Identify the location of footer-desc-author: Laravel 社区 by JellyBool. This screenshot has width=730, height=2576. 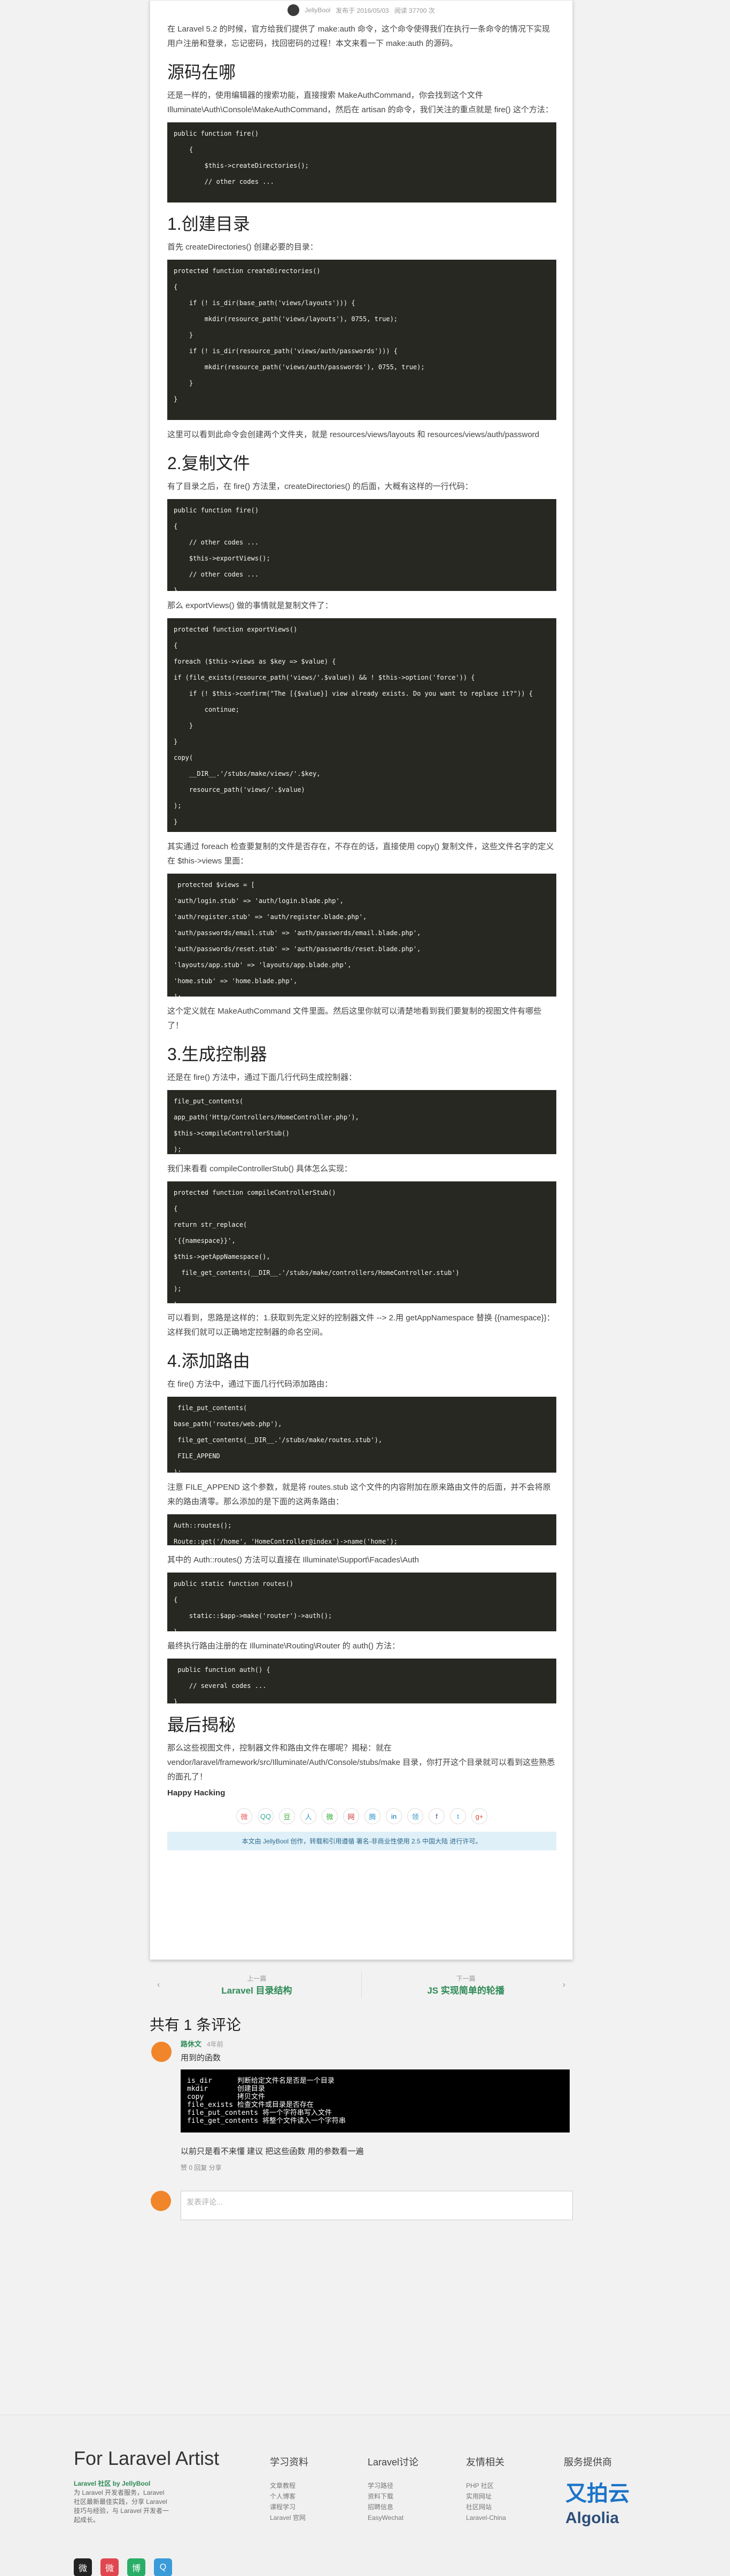
(112, 2483).